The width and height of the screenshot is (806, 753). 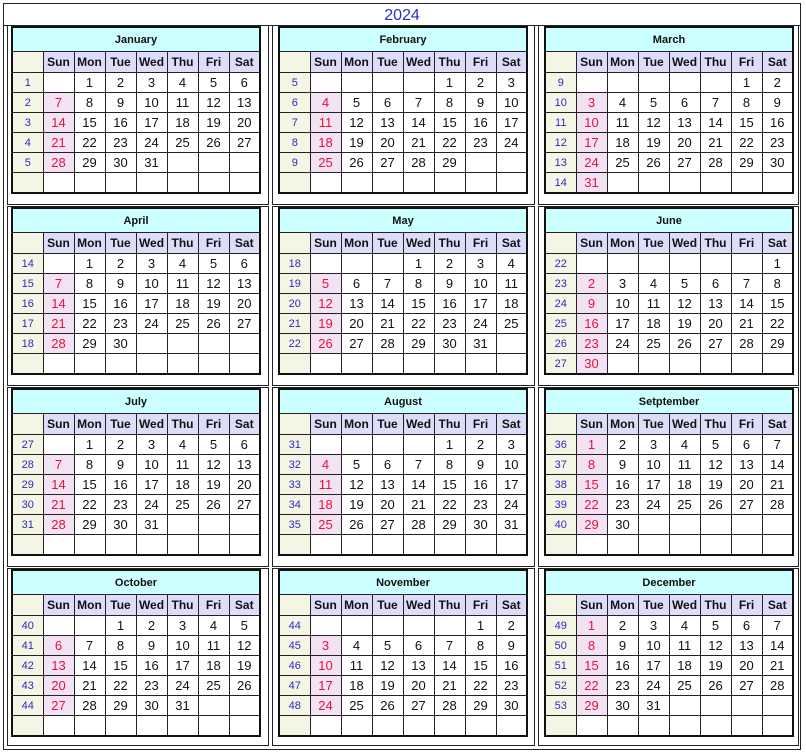 What do you see at coordinates (653, 705) in the screenshot?
I see `day-cell: 31` at bounding box center [653, 705].